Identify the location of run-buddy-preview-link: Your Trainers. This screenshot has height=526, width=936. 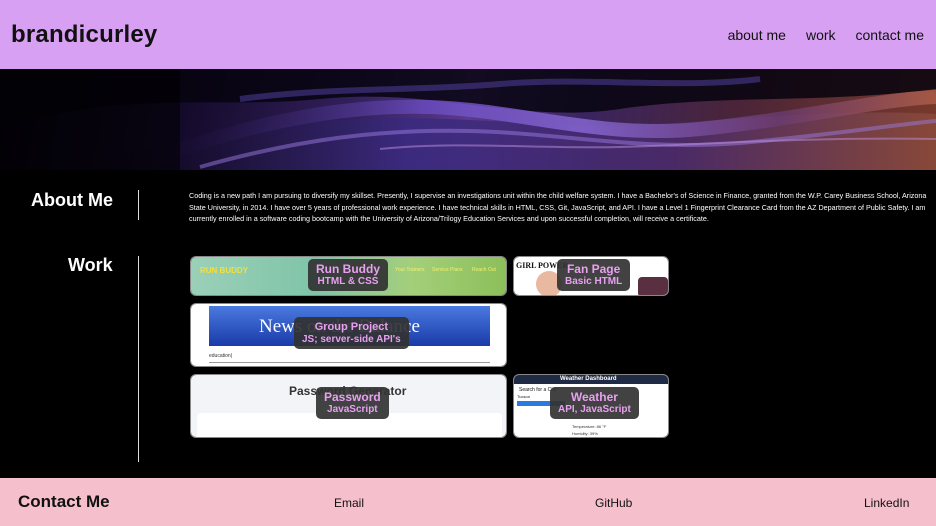
(410, 270).